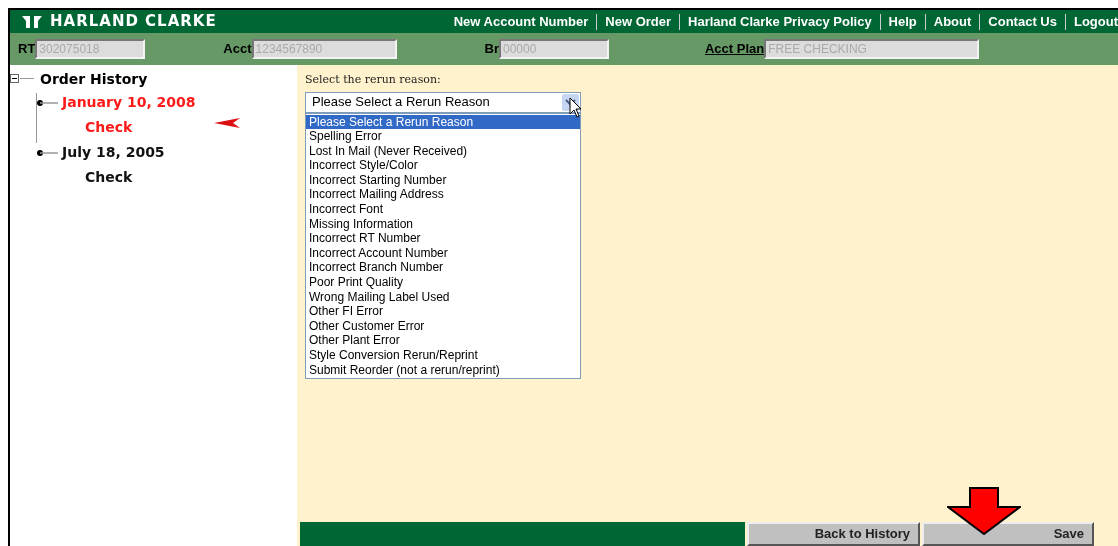  I want to click on dropdown-option: Spelling Error, so click(443, 136).